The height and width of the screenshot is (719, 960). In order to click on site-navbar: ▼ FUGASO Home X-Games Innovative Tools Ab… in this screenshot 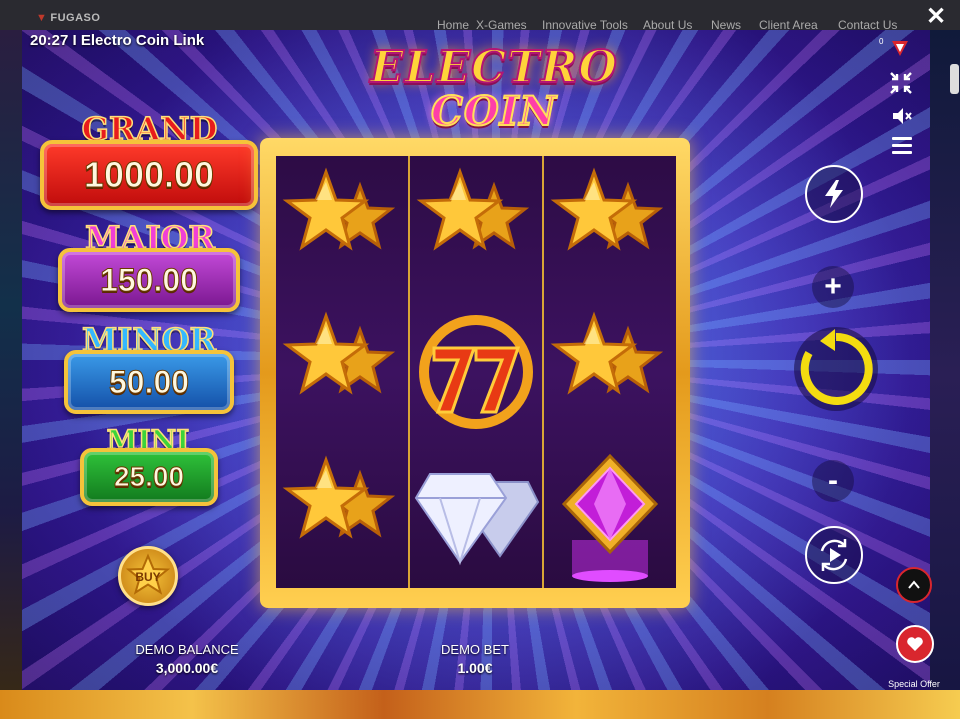, I will do `click(480, 16)`.